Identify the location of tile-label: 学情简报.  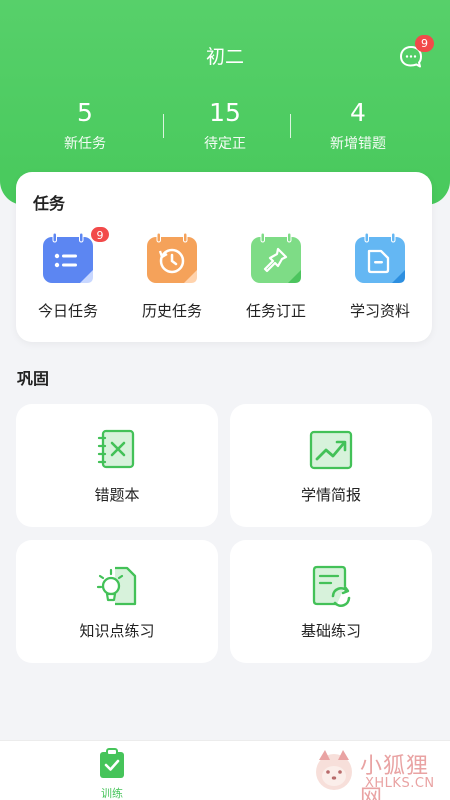
(330, 495).